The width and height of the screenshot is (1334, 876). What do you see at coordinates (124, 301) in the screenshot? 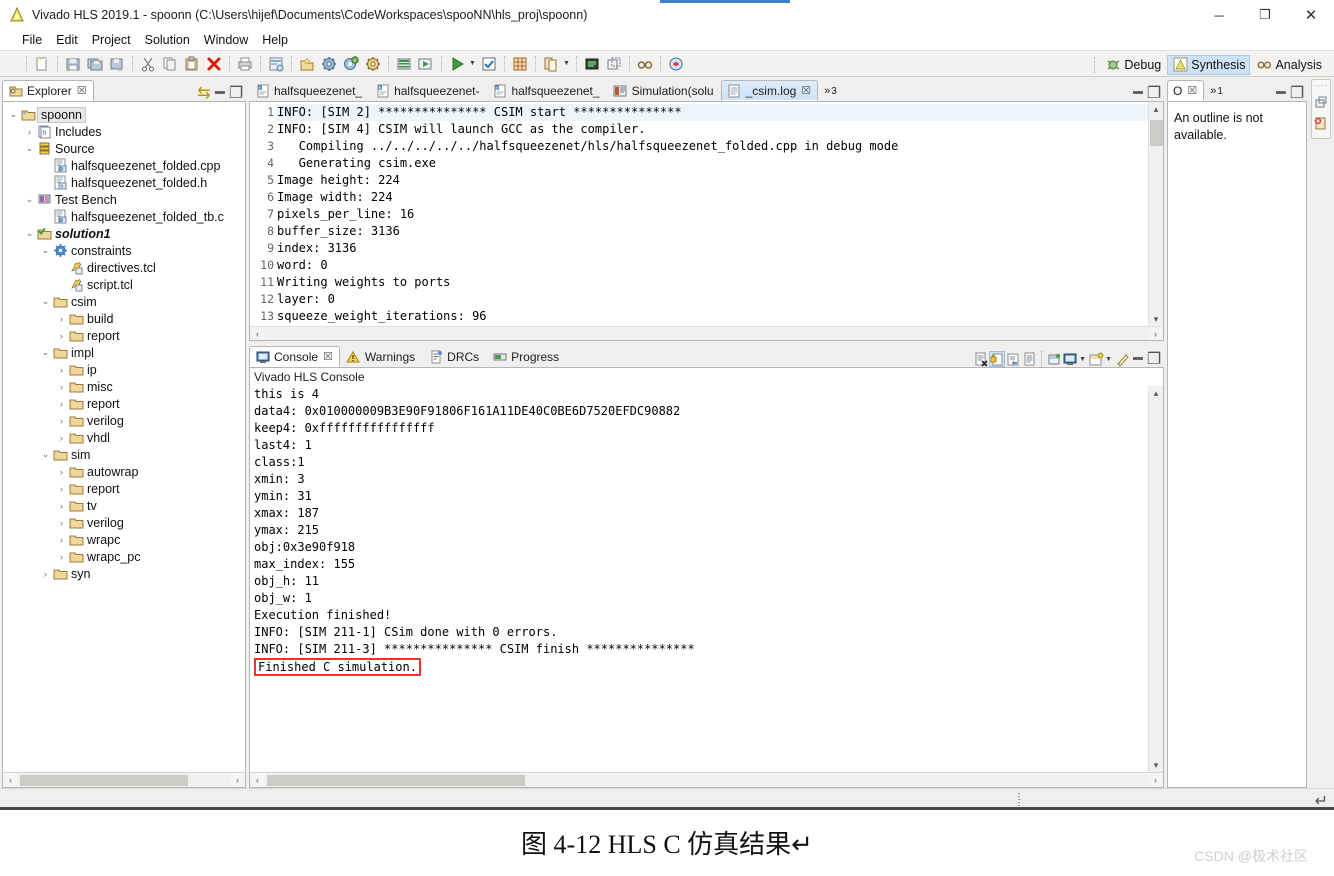
I see `tree-item-csim: ⌄ csim` at bounding box center [124, 301].